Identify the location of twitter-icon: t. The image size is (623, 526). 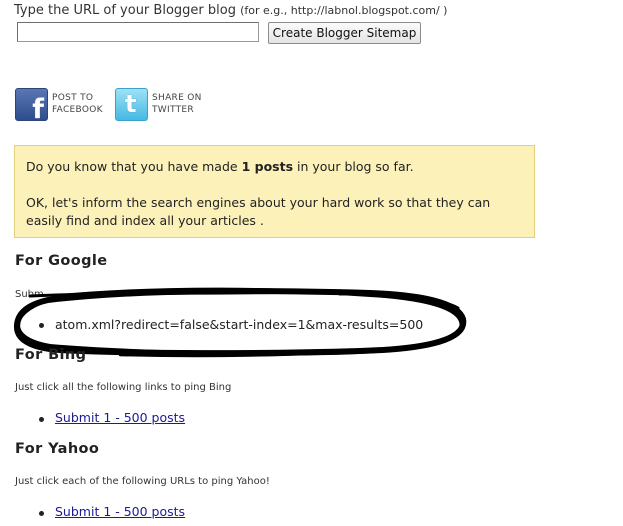
(131, 104).